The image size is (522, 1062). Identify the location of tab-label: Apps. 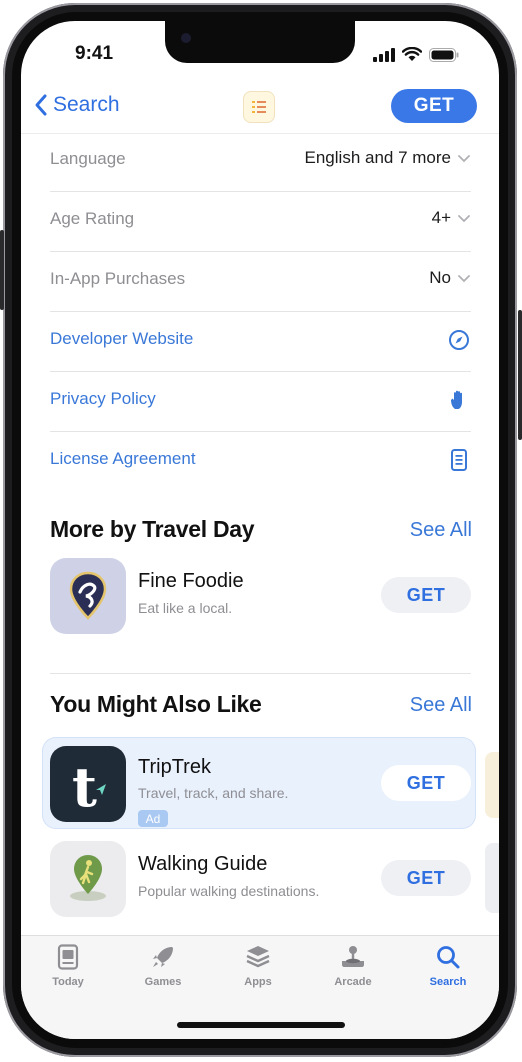
(258, 982).